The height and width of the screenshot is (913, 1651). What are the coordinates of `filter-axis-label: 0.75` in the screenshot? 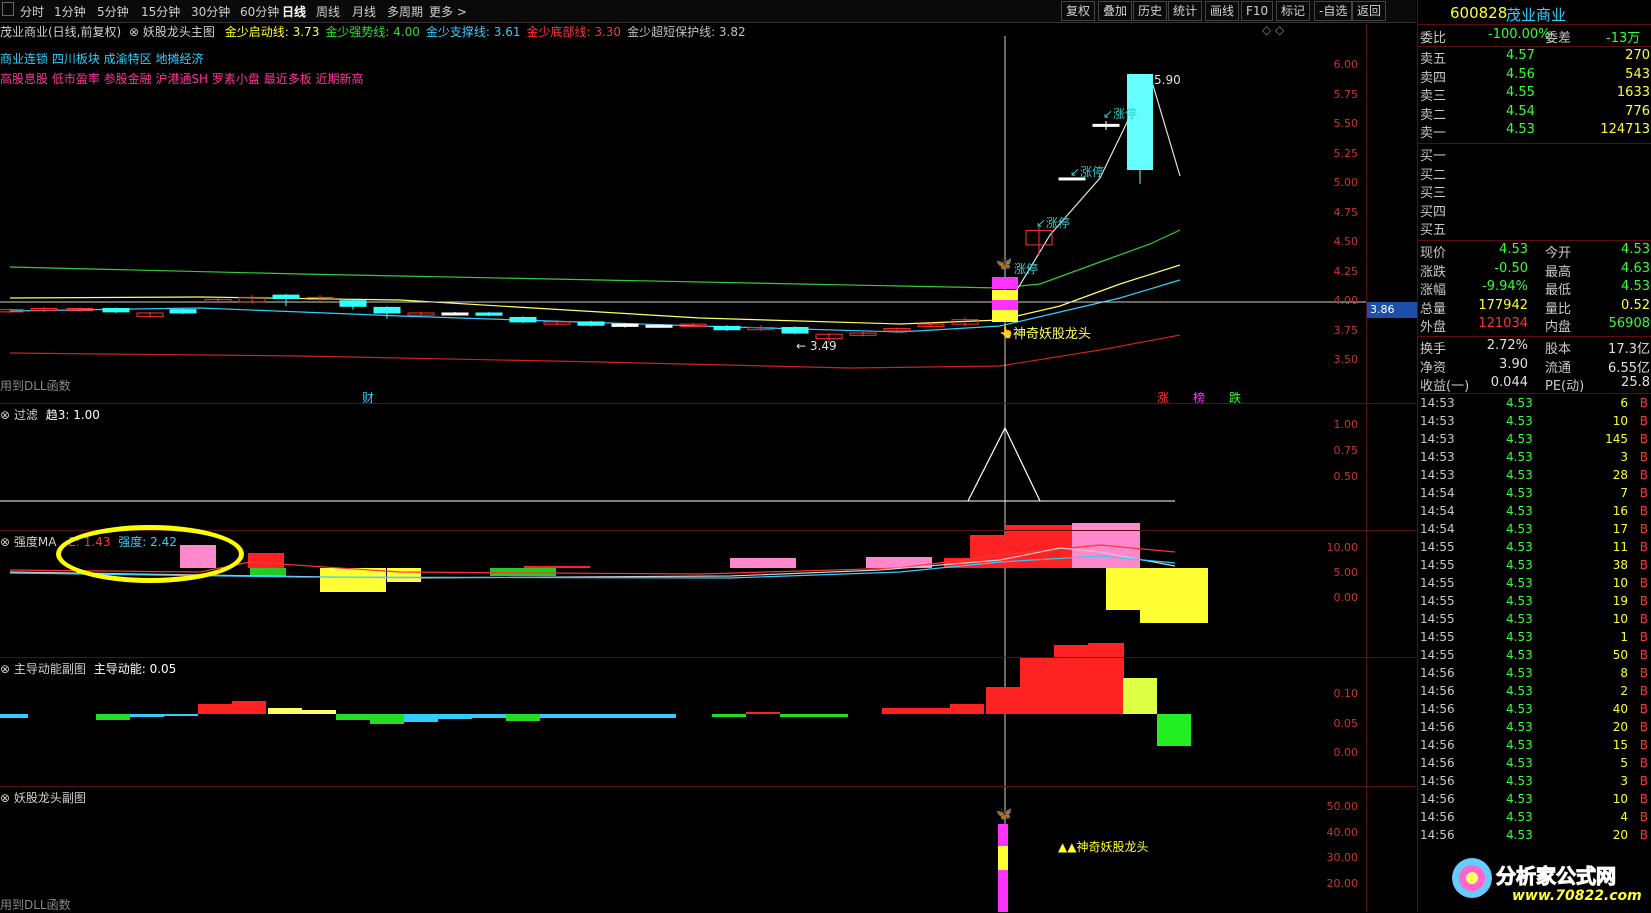 It's located at (1346, 450).